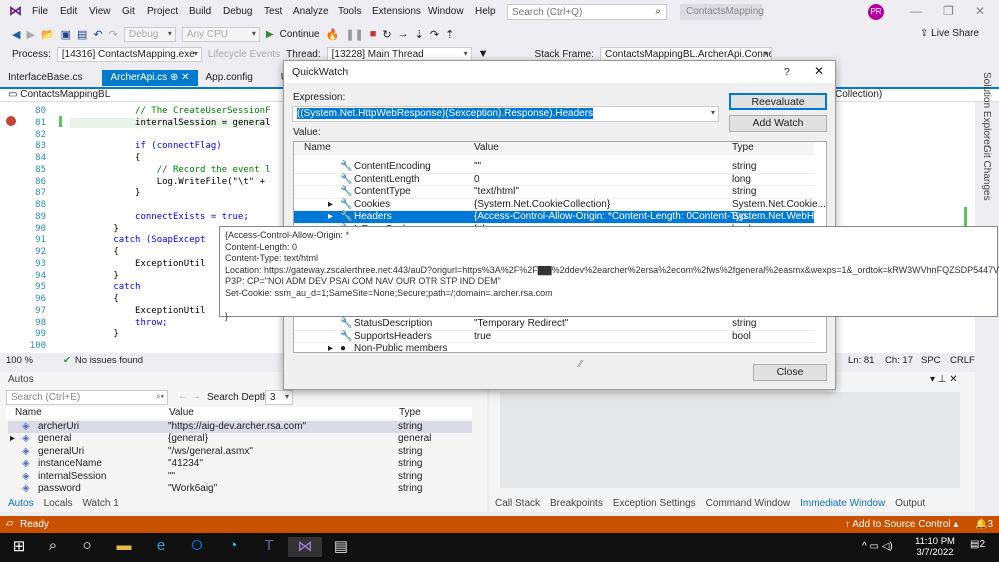  What do you see at coordinates (200, 11) in the screenshot?
I see `menu-build: Build` at bounding box center [200, 11].